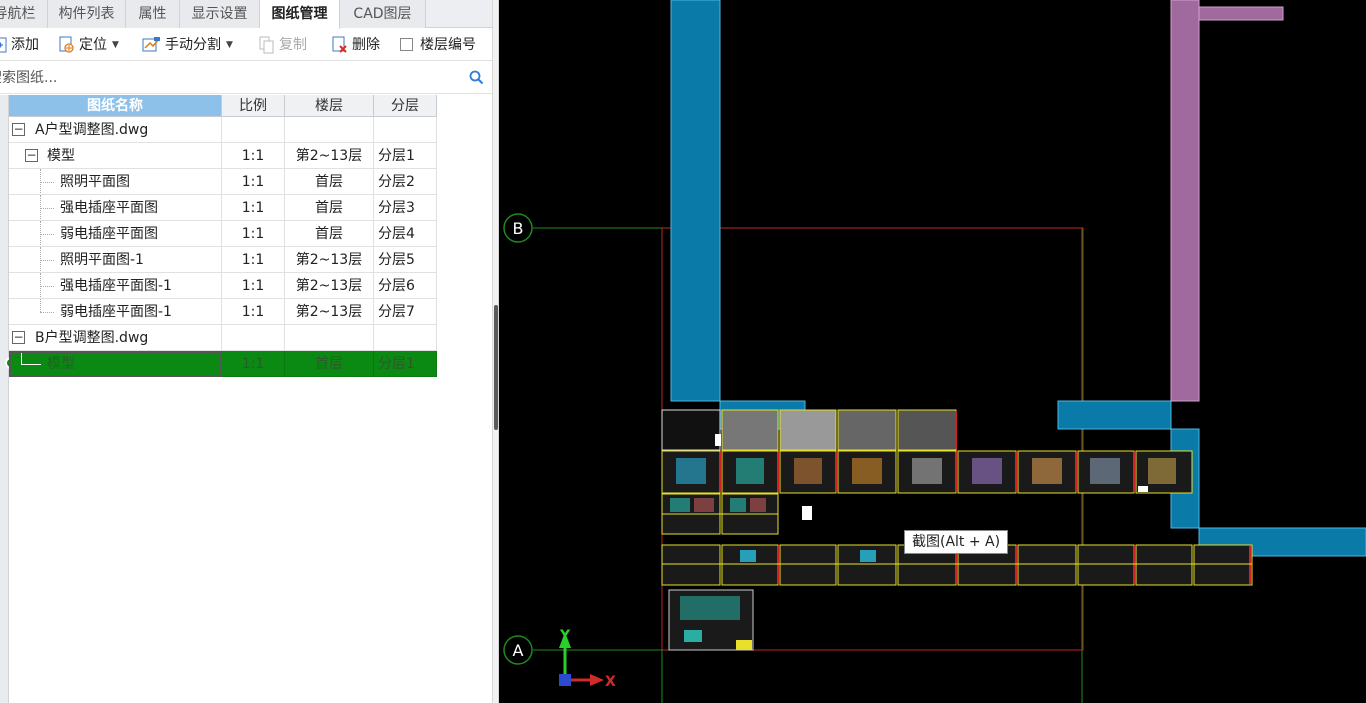 The height and width of the screenshot is (703, 1366). I want to click on search-input, so click(229, 78).